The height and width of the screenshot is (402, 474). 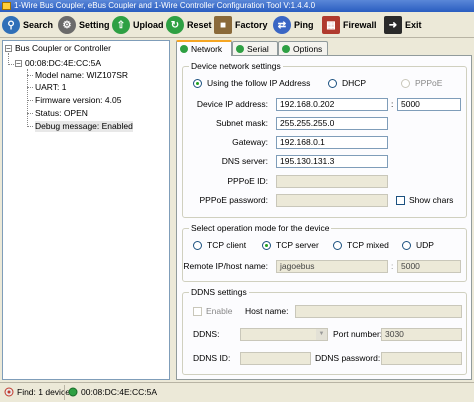 What do you see at coordinates (237, 392) in the screenshot?
I see `status-bar: Find: 1 devices 00:08:DC:4E:CC:5A` at bounding box center [237, 392].